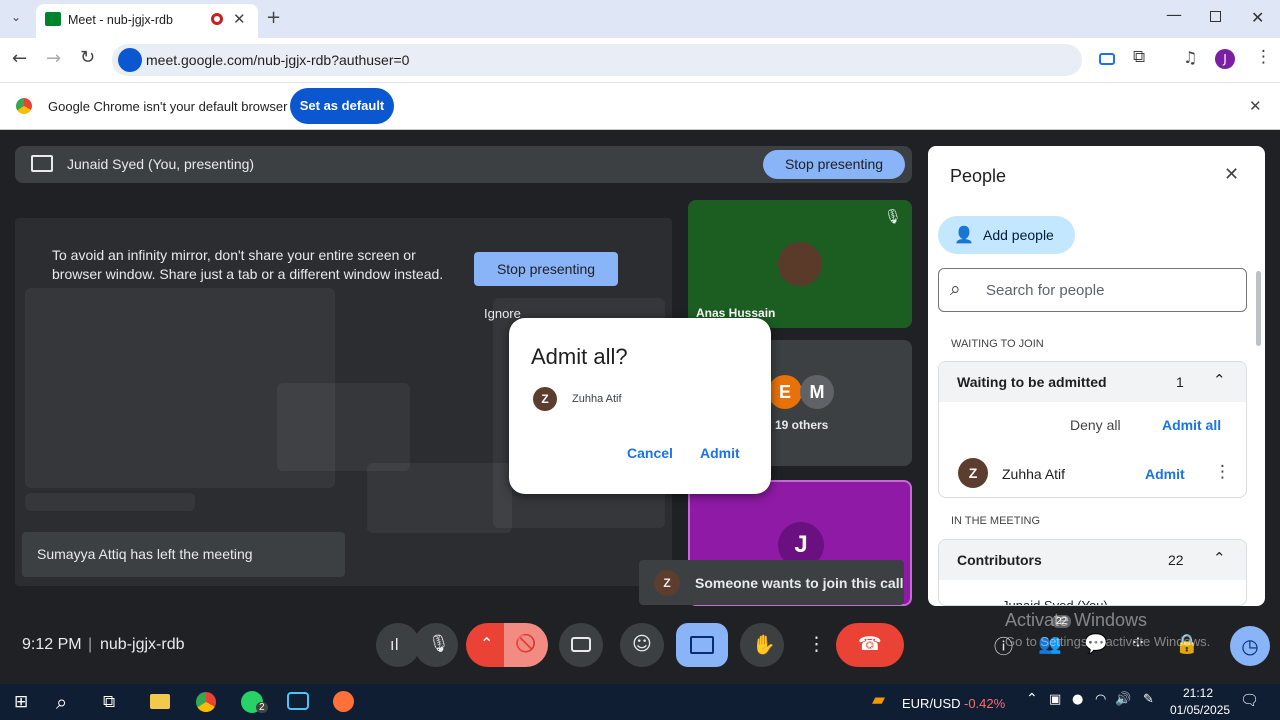  Describe the element at coordinates (526, 645) in the screenshot. I see `camera-toggle-button: 🚫` at that location.